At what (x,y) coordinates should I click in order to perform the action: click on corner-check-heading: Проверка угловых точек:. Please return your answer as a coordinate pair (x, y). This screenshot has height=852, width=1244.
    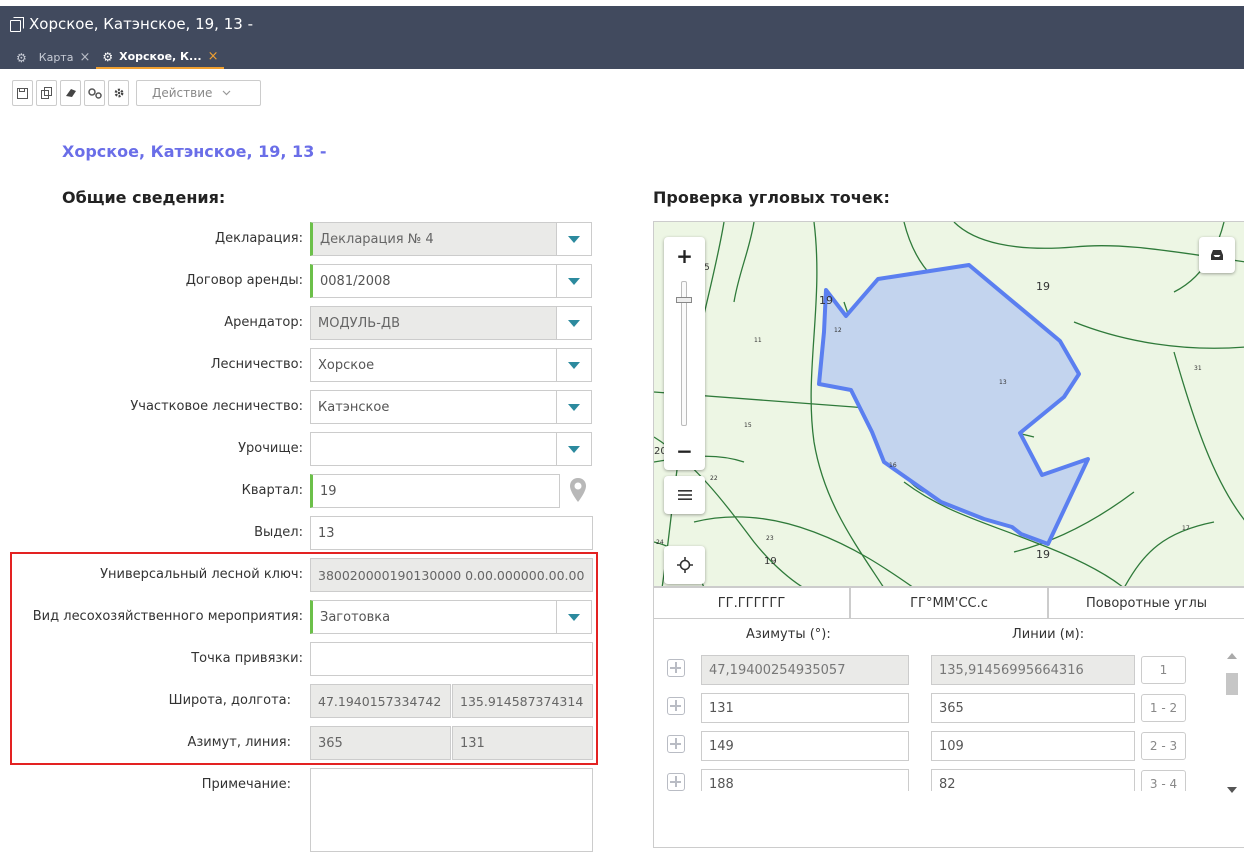
    Looking at the image, I should click on (771, 197).